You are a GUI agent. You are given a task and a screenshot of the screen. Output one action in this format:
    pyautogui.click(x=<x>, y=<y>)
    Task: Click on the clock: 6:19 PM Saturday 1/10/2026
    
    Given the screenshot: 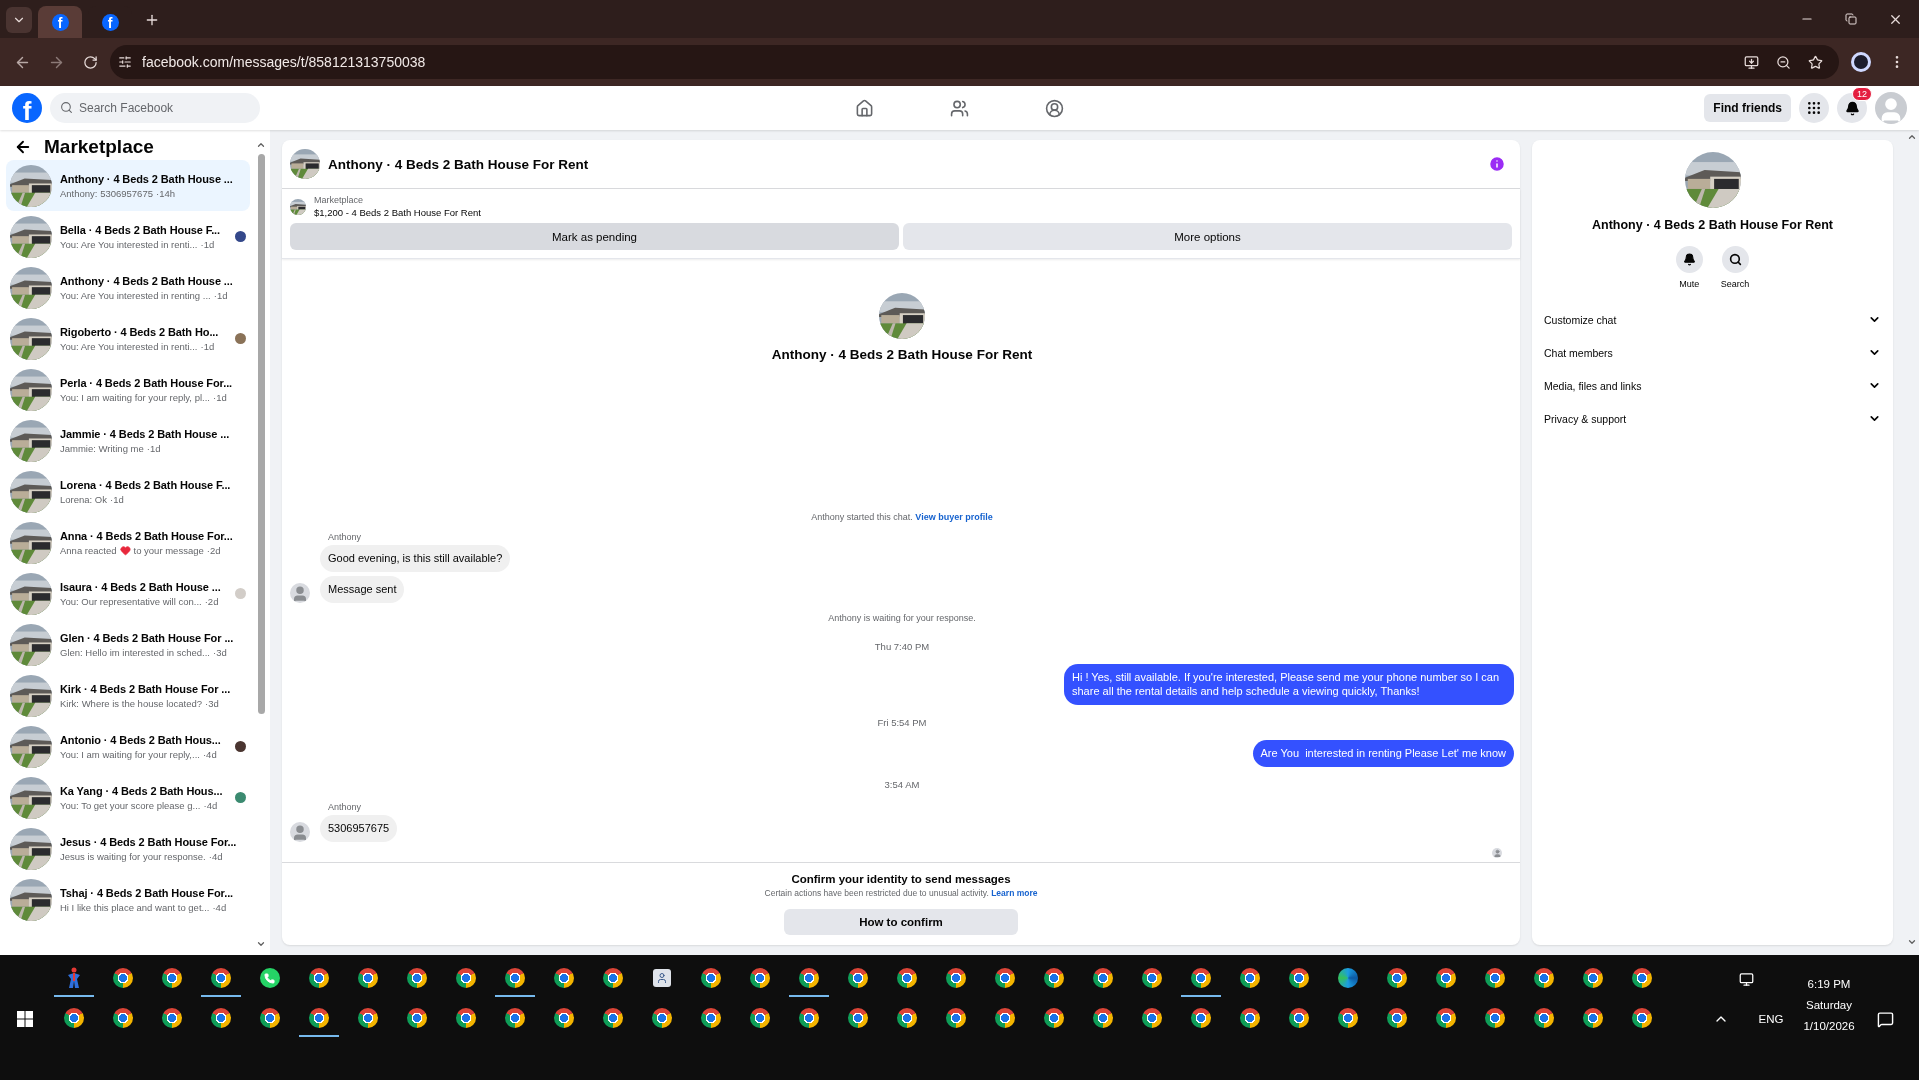 What is the action you would take?
    pyautogui.click(x=1829, y=1014)
    